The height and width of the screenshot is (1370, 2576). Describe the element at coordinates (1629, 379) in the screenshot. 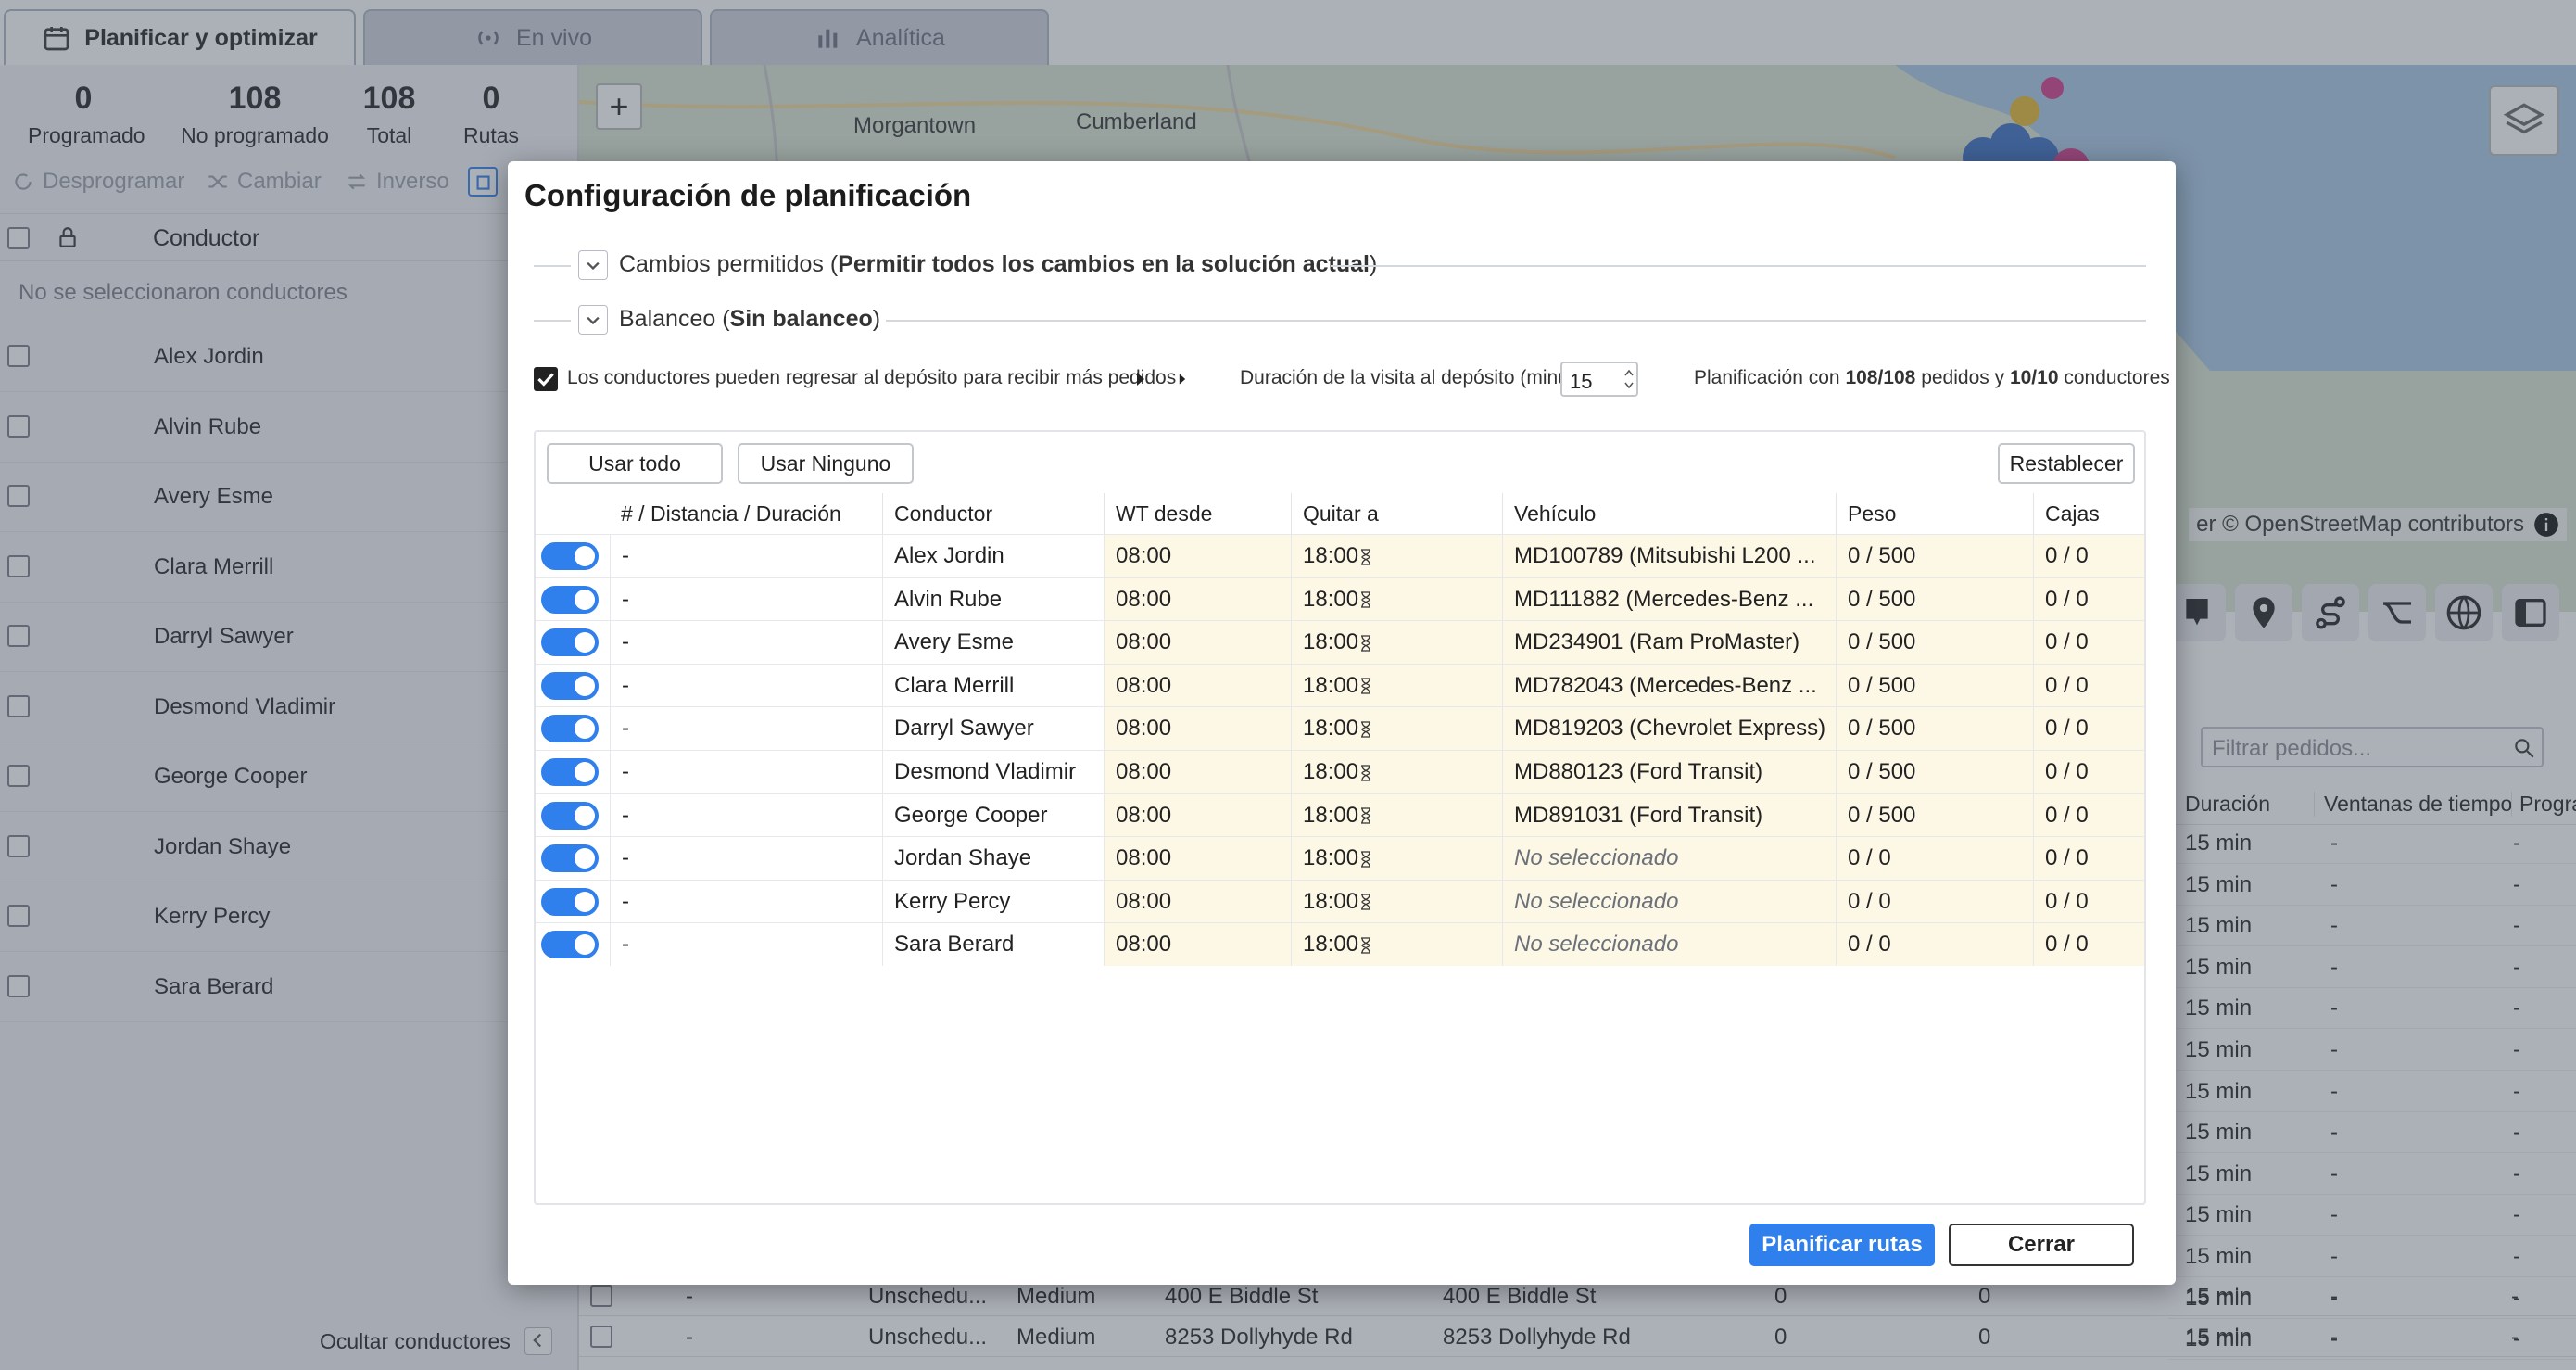

I see `stepper-icon` at that location.